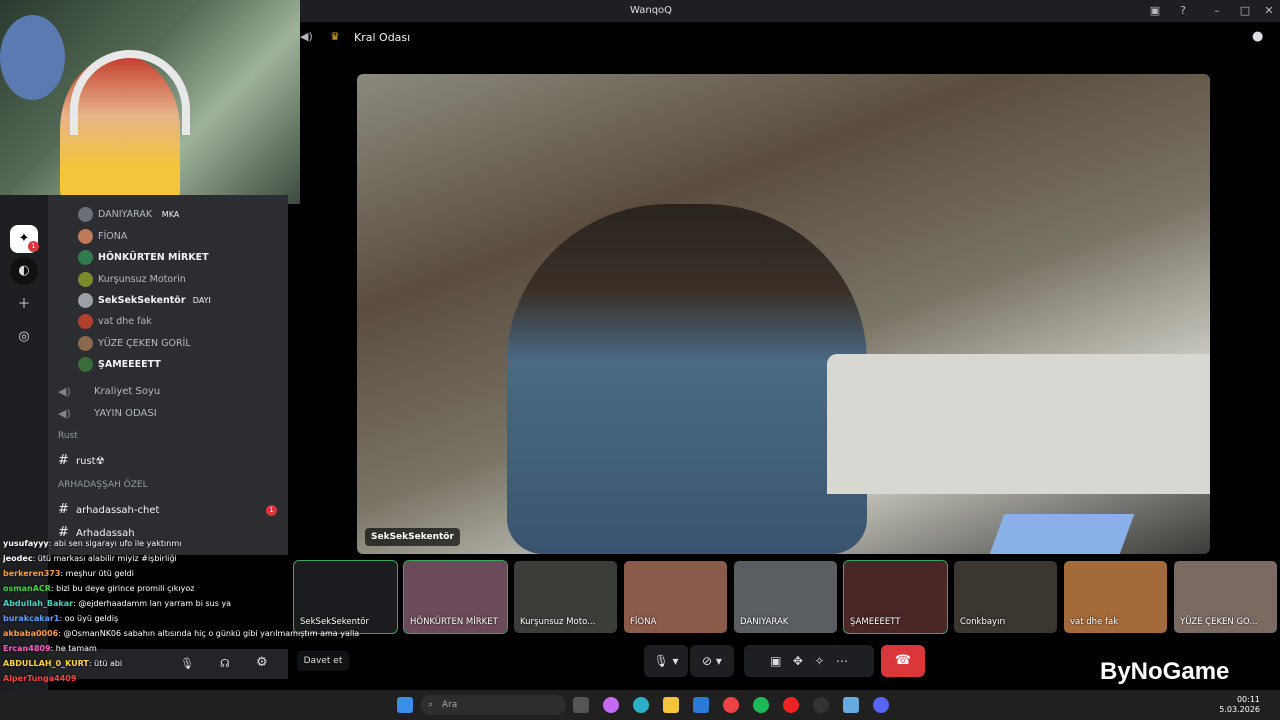 The image size is (1280, 720). What do you see at coordinates (842, 661) in the screenshot?
I see `more-icon: ⋯` at bounding box center [842, 661].